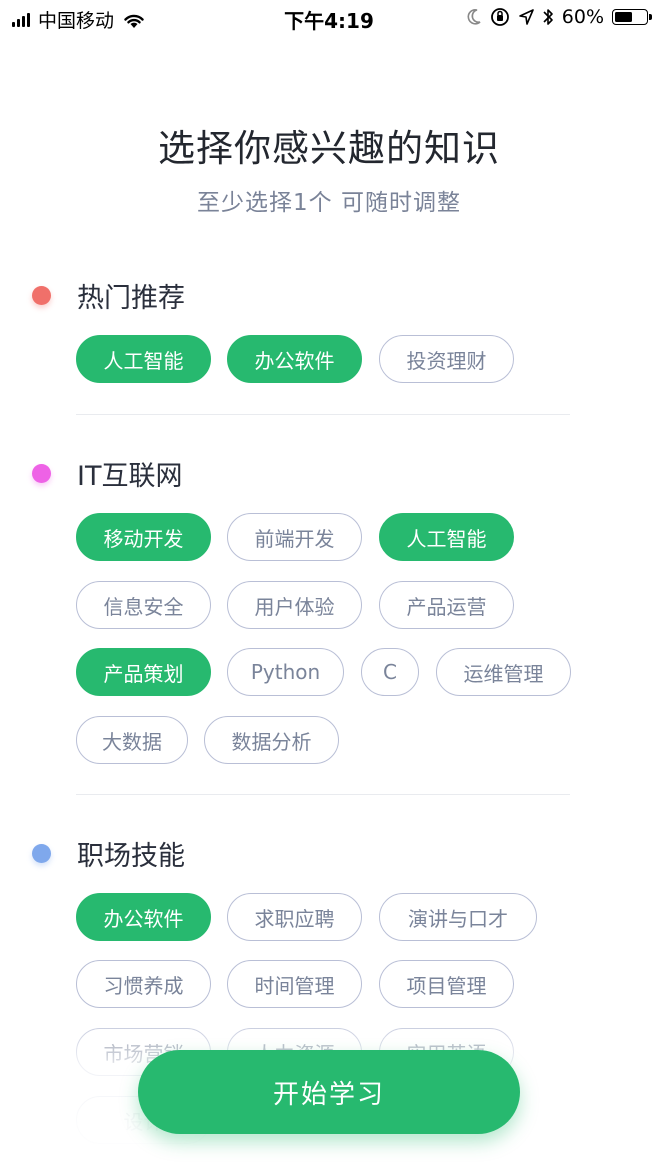  I want to click on tag-item: 移动开发, so click(143, 537).